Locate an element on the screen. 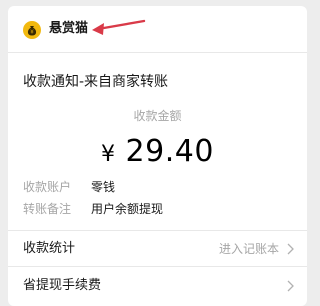  detail-value: 零钱 is located at coordinates (103, 187).